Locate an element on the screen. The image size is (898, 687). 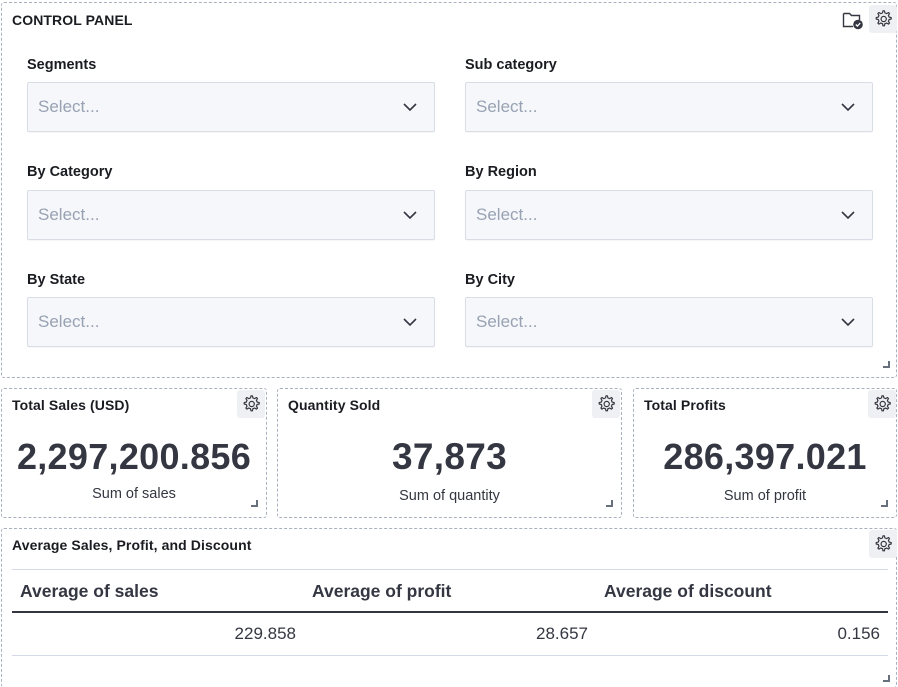
column-header-average-profit: Average of profit is located at coordinates (381, 591).